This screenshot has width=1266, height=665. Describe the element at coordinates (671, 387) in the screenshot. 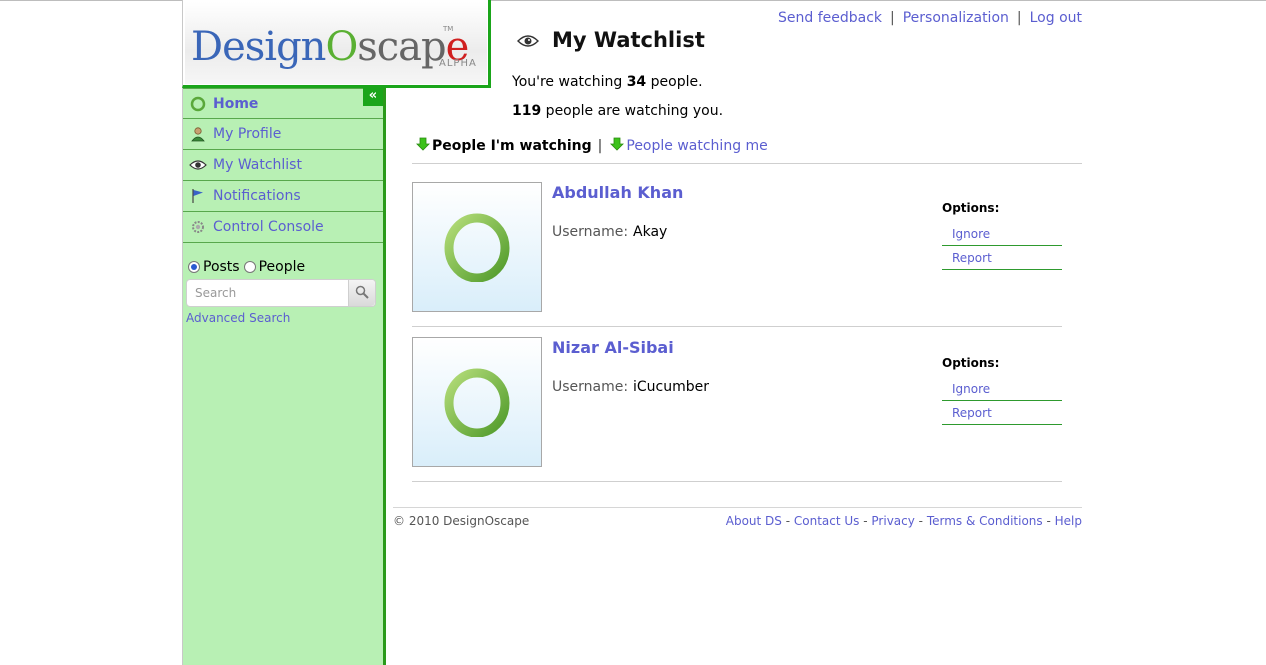

I see `username-value: iCucumber` at that location.